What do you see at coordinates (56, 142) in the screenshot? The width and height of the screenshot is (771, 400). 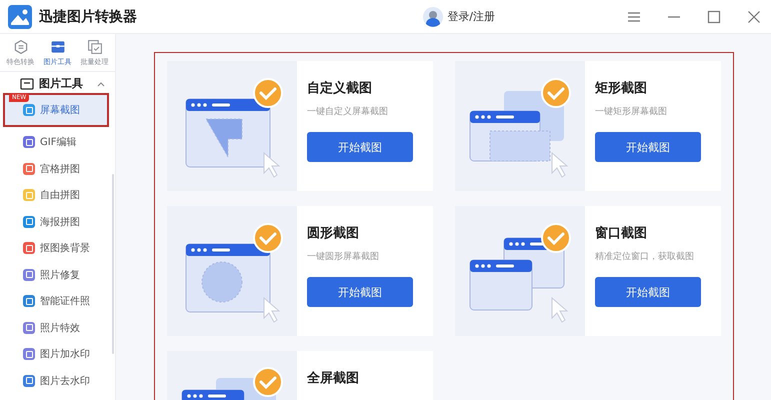 I see `sidebar-item: GIF编辑` at bounding box center [56, 142].